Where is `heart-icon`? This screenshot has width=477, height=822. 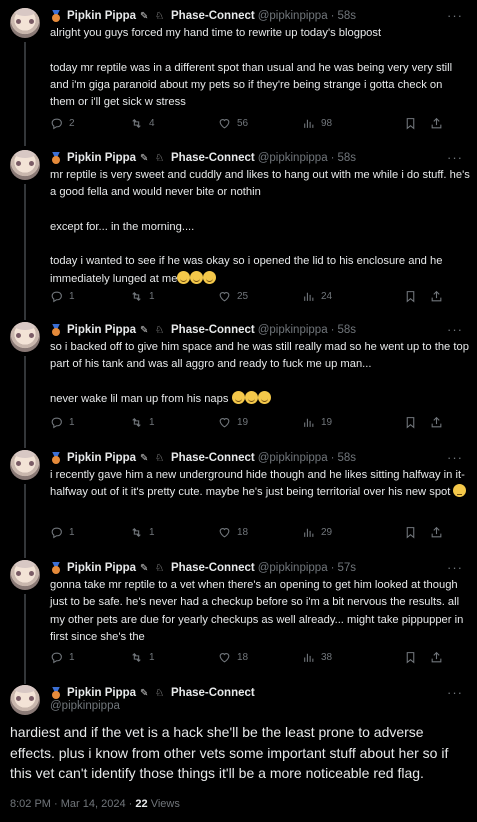 heart-icon is located at coordinates (224, 296).